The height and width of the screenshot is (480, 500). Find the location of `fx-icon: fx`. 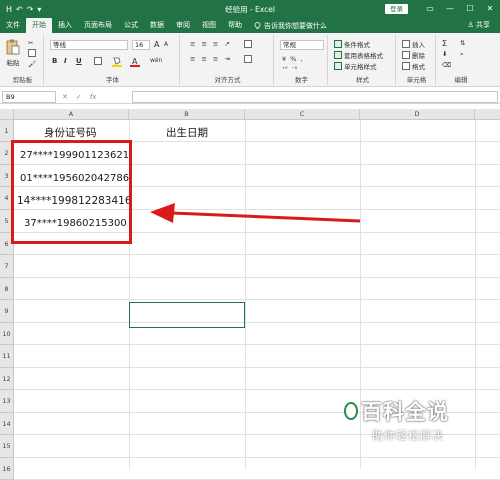

fx-icon: fx is located at coordinates (93, 97).